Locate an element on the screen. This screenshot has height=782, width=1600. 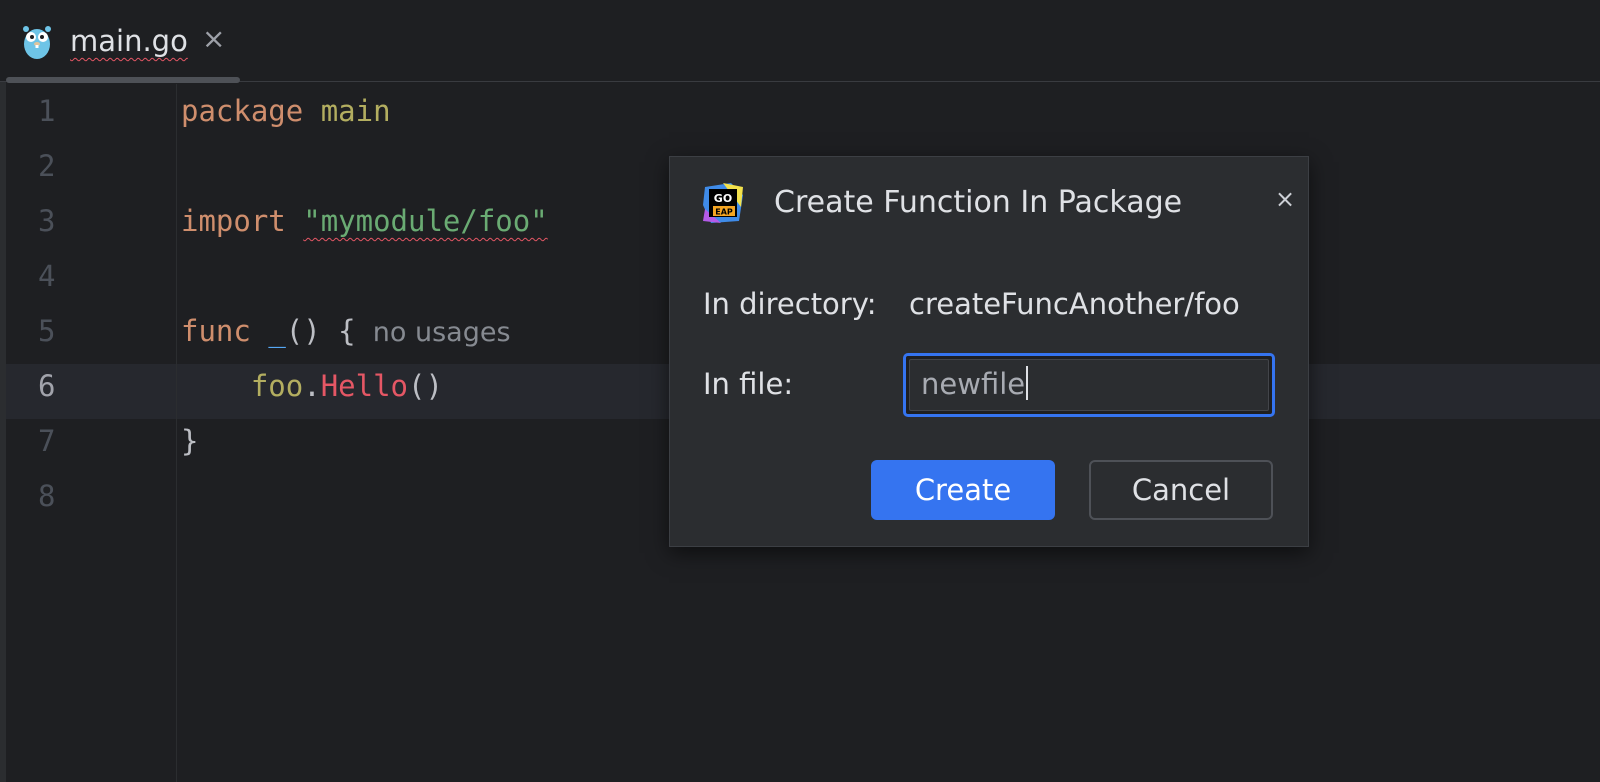
usage-hint: no usages is located at coordinates (433, 332).